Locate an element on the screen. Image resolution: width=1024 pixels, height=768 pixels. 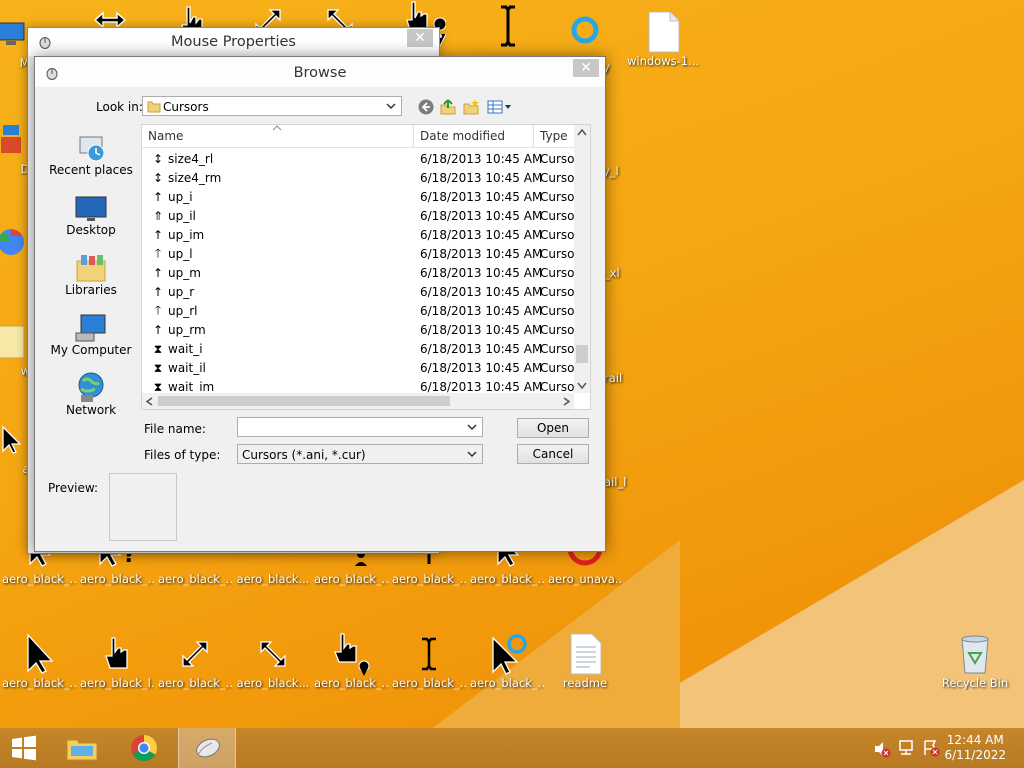
file-name: size4_rl is located at coordinates (191, 159).